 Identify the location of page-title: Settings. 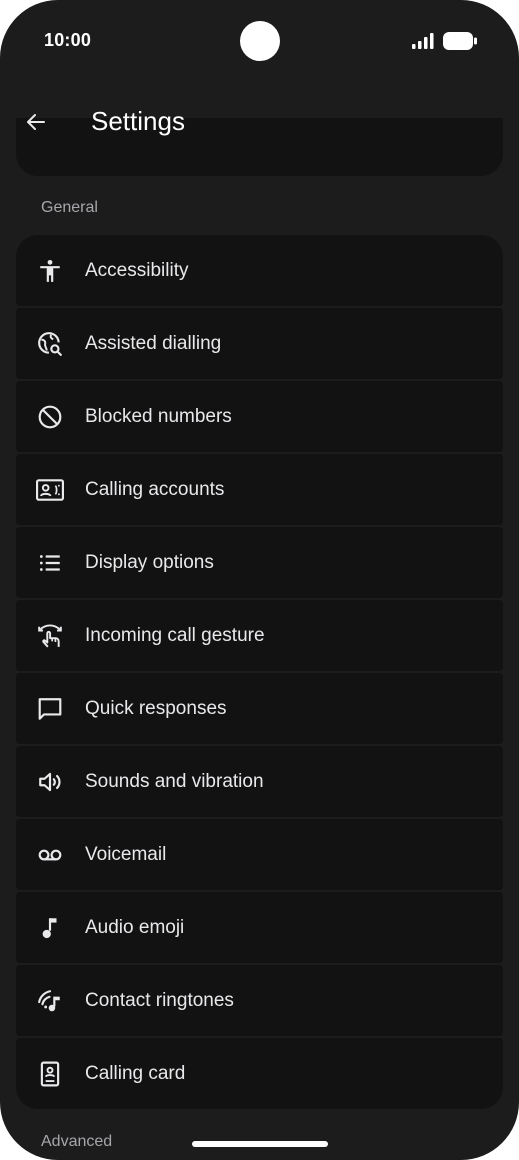
(138, 121).